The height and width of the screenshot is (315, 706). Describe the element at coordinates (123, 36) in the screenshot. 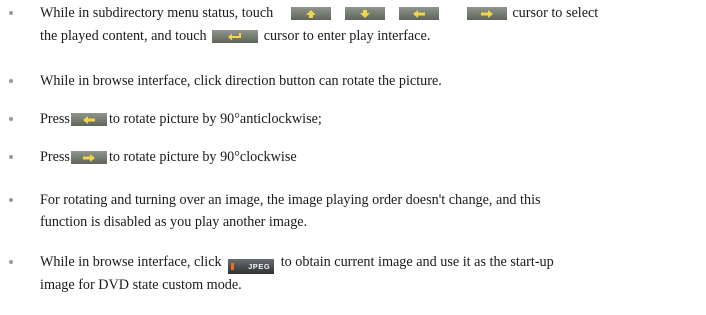

I see `text-segment: the played content, and touch` at that location.